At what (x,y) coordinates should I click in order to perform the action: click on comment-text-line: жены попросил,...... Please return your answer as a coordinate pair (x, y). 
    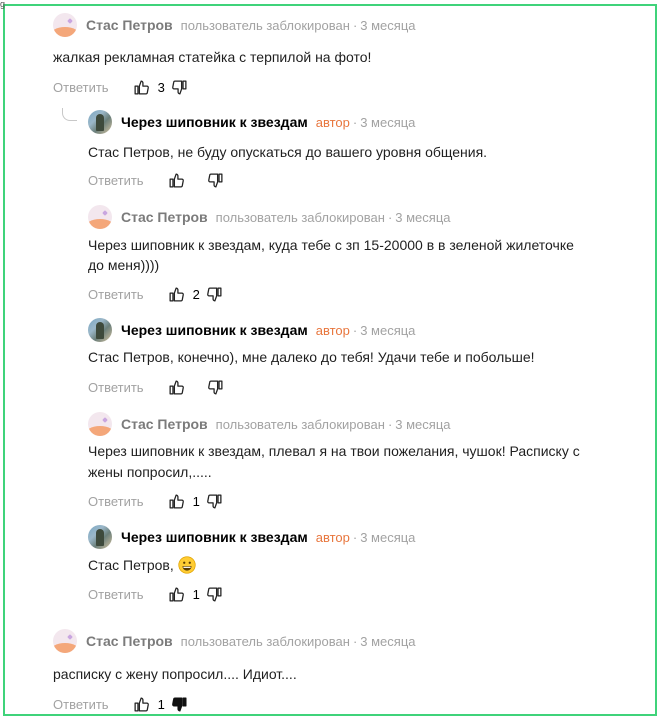
    Looking at the image, I should click on (150, 472).